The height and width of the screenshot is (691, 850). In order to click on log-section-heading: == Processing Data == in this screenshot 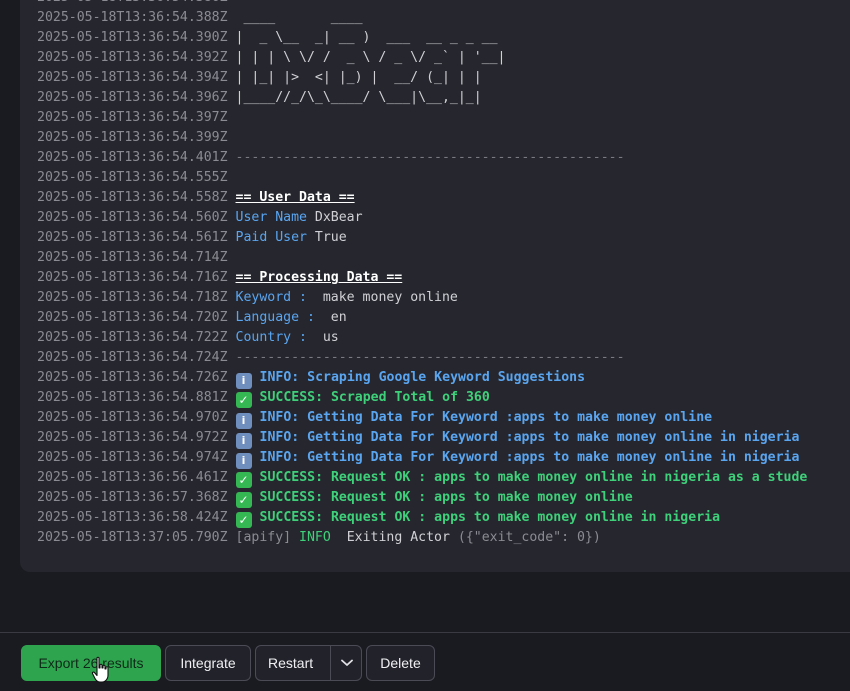, I will do `click(319, 277)`.